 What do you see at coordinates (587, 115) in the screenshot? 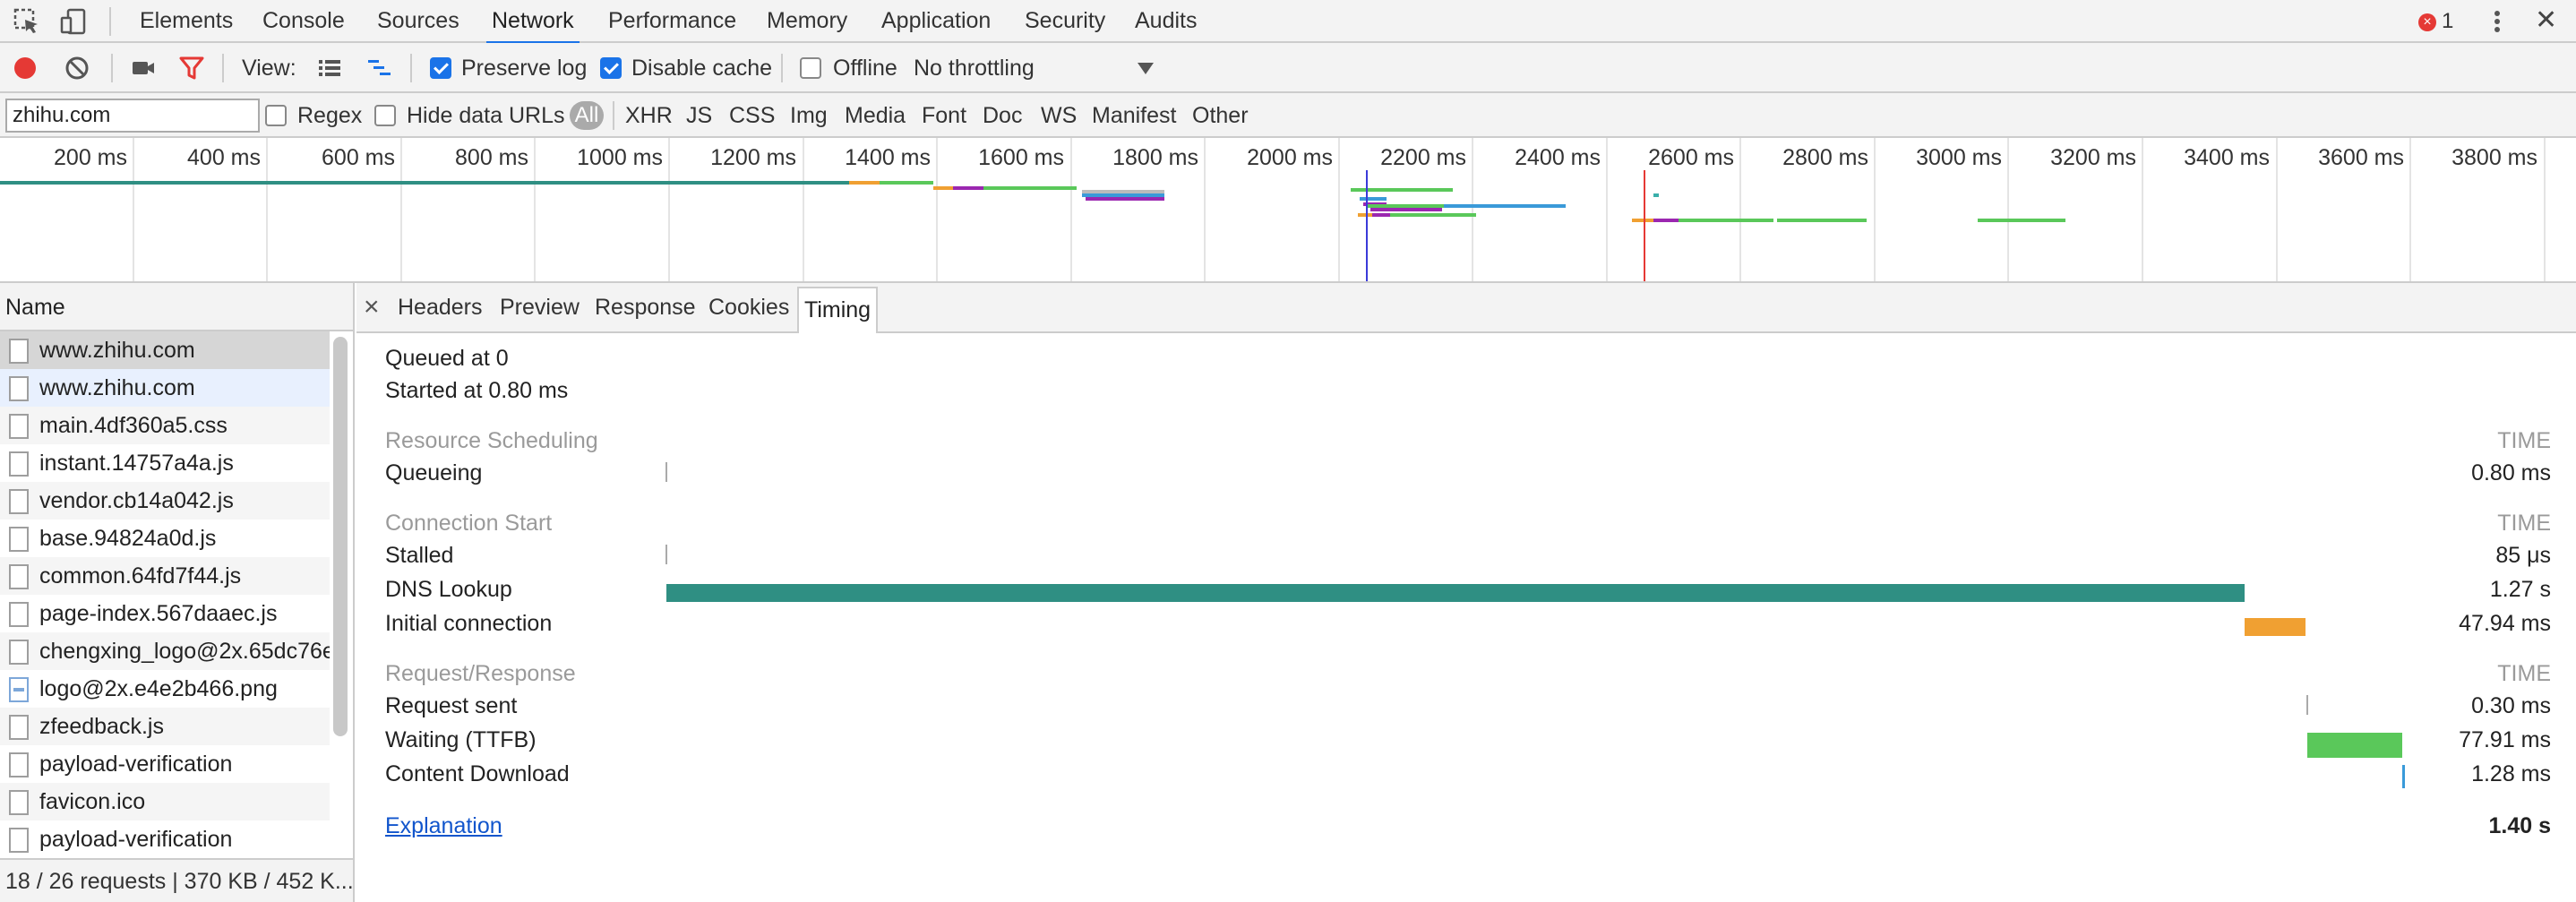
I see `filter-type-all: All` at bounding box center [587, 115].